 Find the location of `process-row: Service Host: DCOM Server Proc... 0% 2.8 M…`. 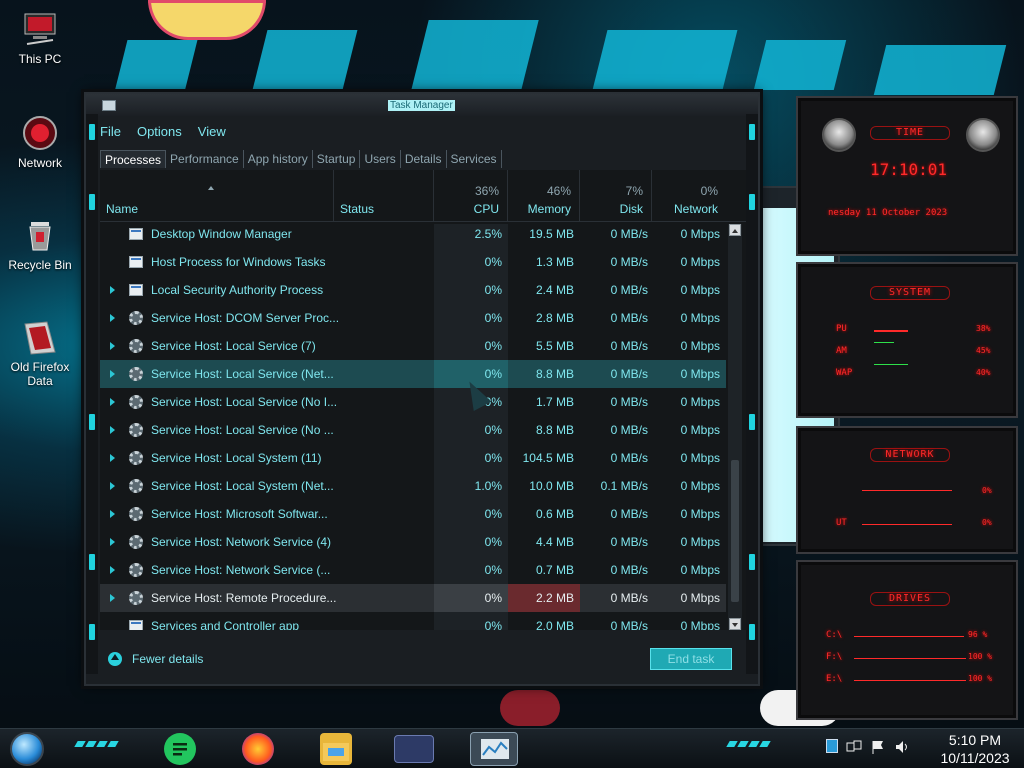

process-row: Service Host: DCOM Server Proc... 0% 2.8 M… is located at coordinates (413, 318).